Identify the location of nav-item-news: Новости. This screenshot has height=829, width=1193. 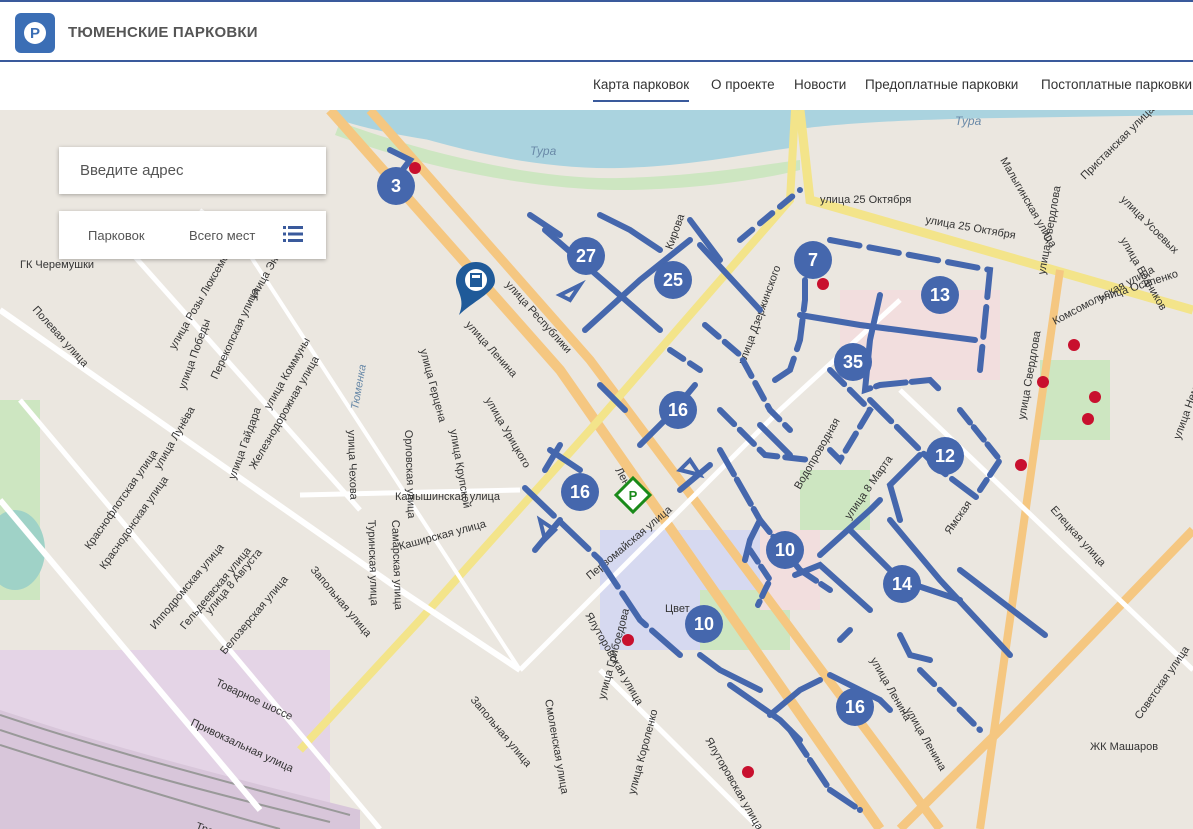
(820, 84).